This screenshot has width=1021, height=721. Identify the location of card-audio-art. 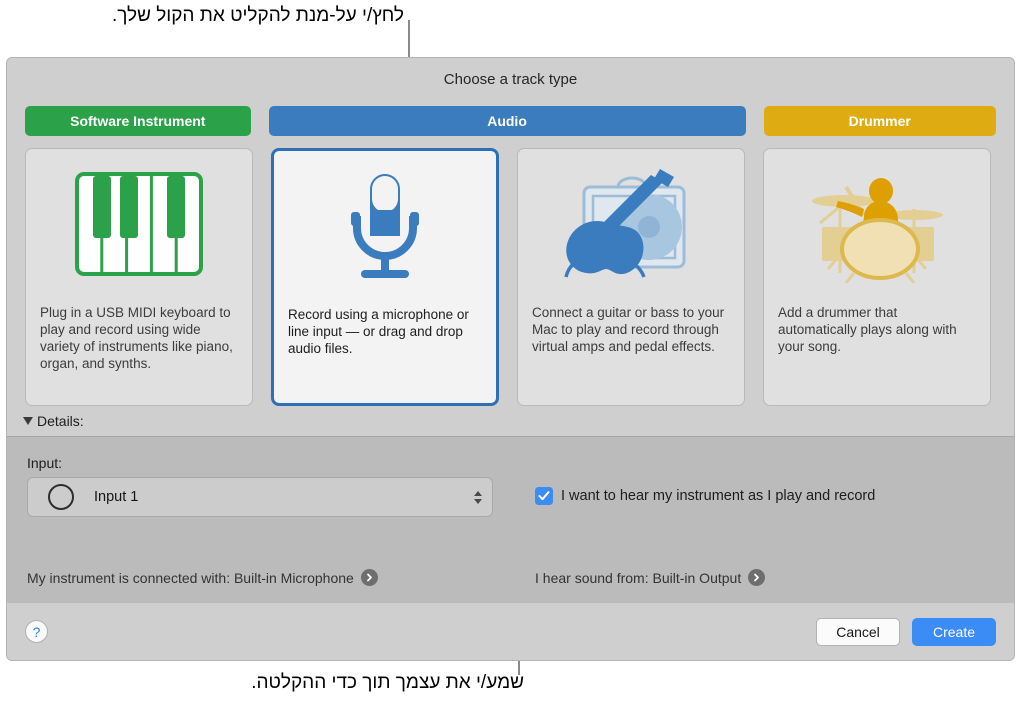
(385, 228).